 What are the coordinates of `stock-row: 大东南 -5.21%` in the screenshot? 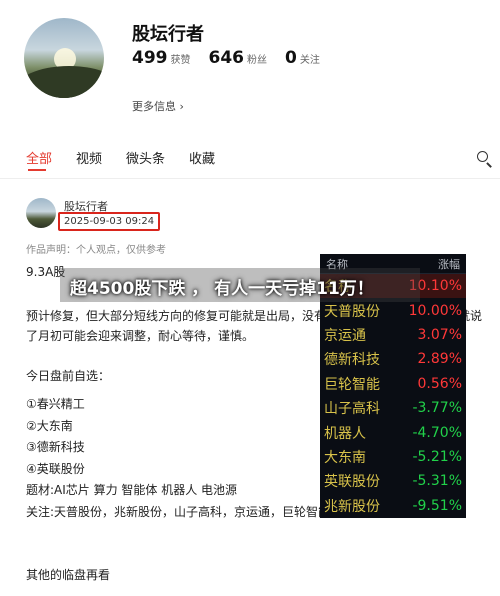 It's located at (393, 457).